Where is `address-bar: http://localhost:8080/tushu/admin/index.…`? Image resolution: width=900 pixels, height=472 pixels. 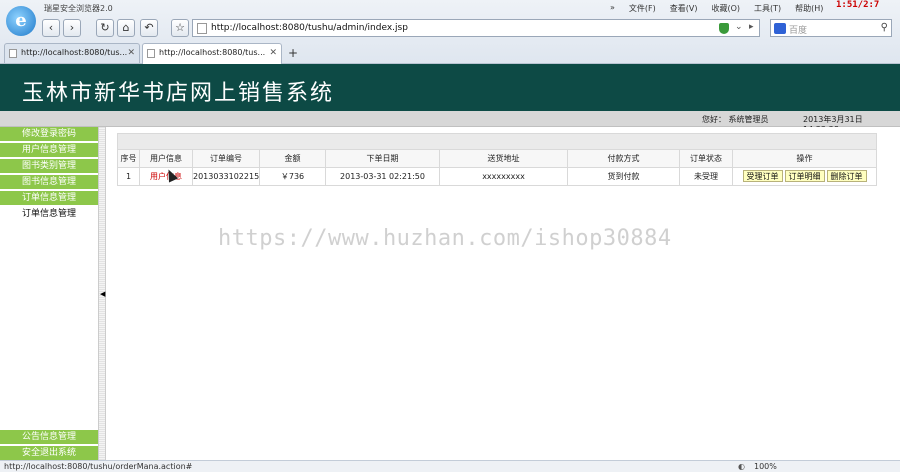
address-bar: http://localhost:8080/tushu/admin/index.… is located at coordinates (476, 28).